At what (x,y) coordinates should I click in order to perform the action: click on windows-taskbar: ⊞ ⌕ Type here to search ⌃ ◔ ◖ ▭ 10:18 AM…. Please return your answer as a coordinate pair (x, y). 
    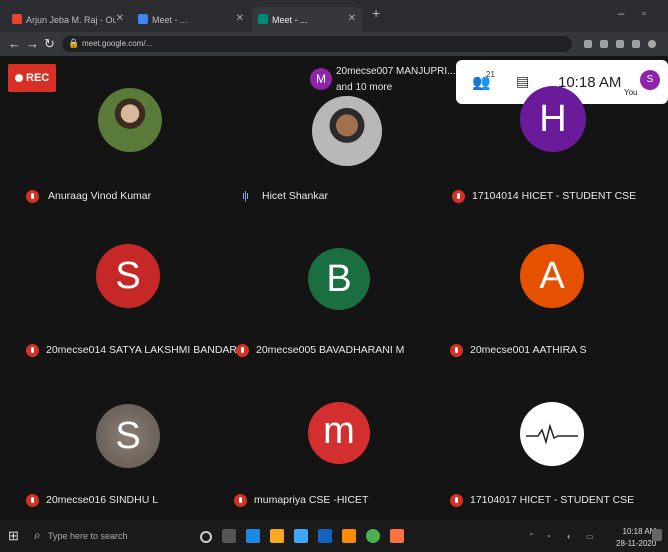
    Looking at the image, I should click on (334, 536).